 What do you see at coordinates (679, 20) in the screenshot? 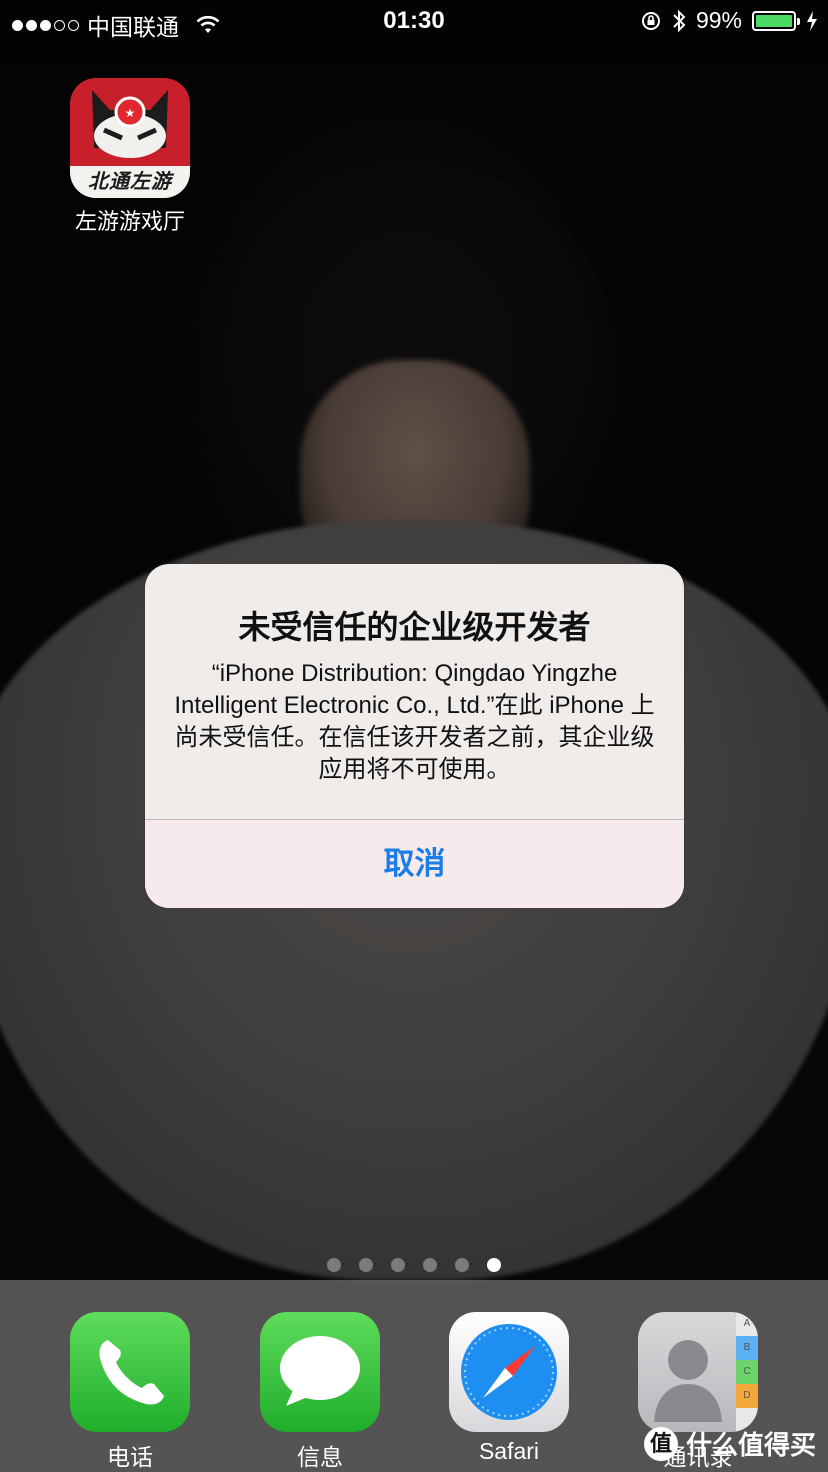
I see `bluetooth-icon` at bounding box center [679, 20].